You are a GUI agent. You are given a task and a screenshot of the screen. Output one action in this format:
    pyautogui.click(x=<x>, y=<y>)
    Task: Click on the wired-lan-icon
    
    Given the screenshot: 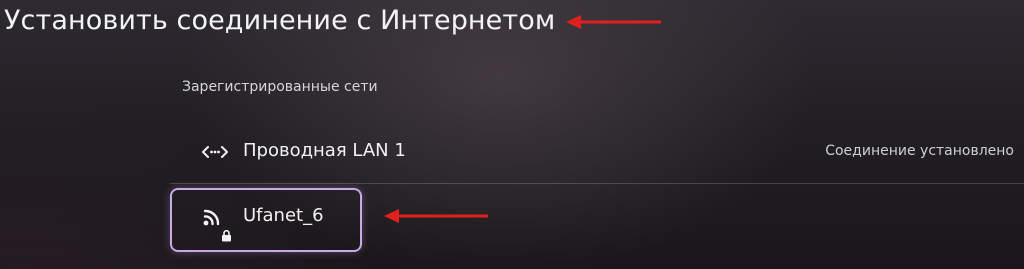 What is the action you would take?
    pyautogui.click(x=215, y=152)
    